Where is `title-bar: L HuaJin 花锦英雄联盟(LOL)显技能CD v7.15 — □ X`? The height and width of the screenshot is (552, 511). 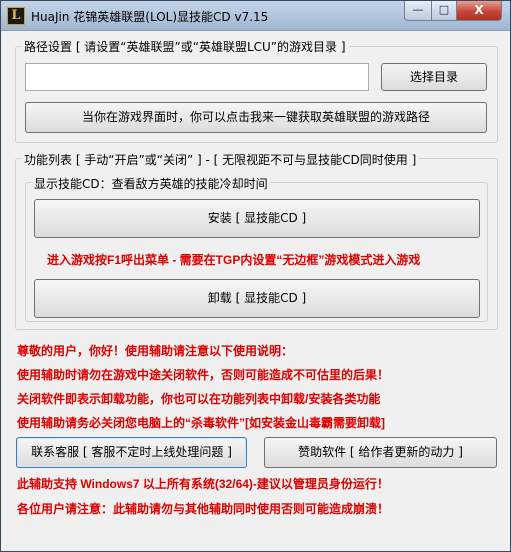 title-bar: L HuaJin 花锦英雄联盟(LOL)显技能CD v7.15 — □ X is located at coordinates (255, 16).